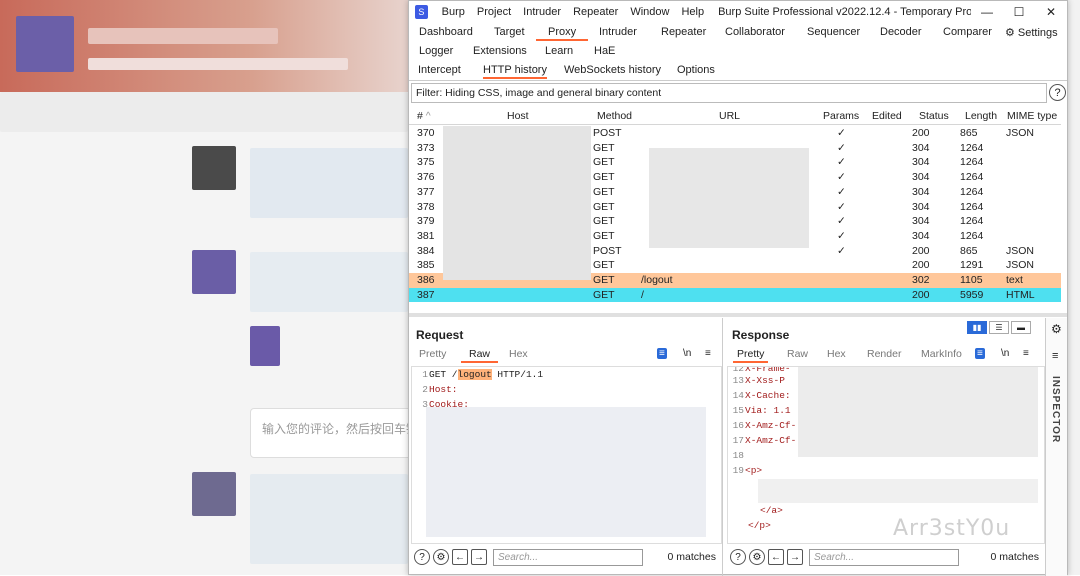 The height and width of the screenshot is (576, 1080). What do you see at coordinates (439, 70) in the screenshot?
I see `tab-intercept: Intercept` at bounding box center [439, 70].